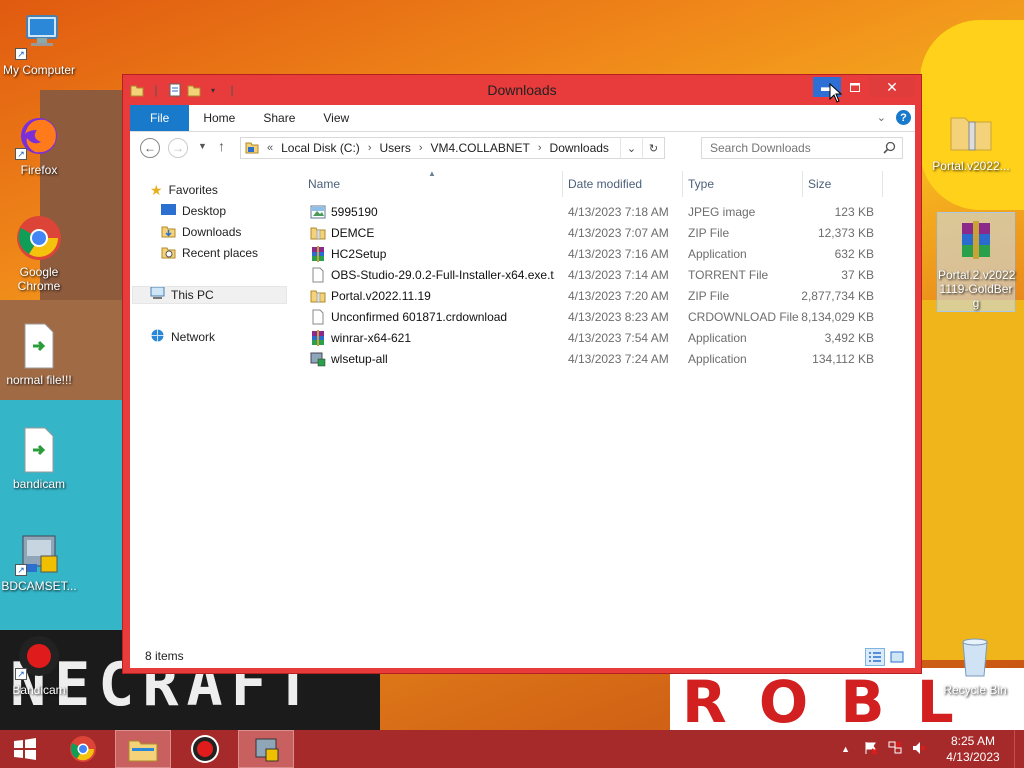 The image size is (1024, 768). What do you see at coordinates (843, 358) in the screenshot?
I see `file-size: 134,112 KB` at bounding box center [843, 358].